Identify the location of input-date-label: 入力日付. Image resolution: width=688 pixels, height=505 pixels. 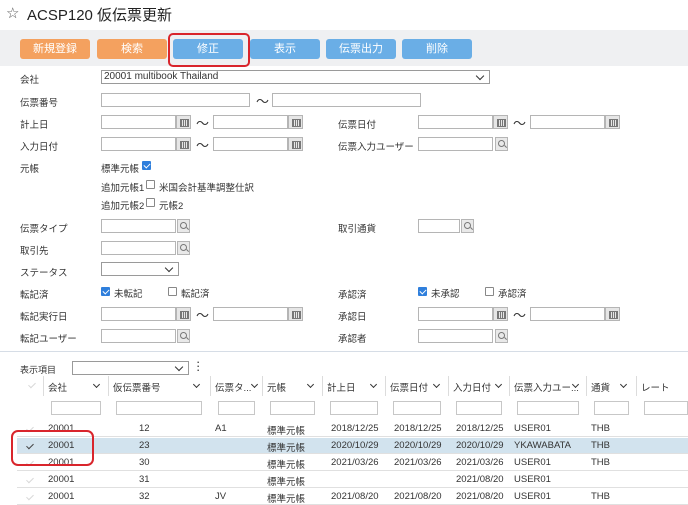
(39, 147).